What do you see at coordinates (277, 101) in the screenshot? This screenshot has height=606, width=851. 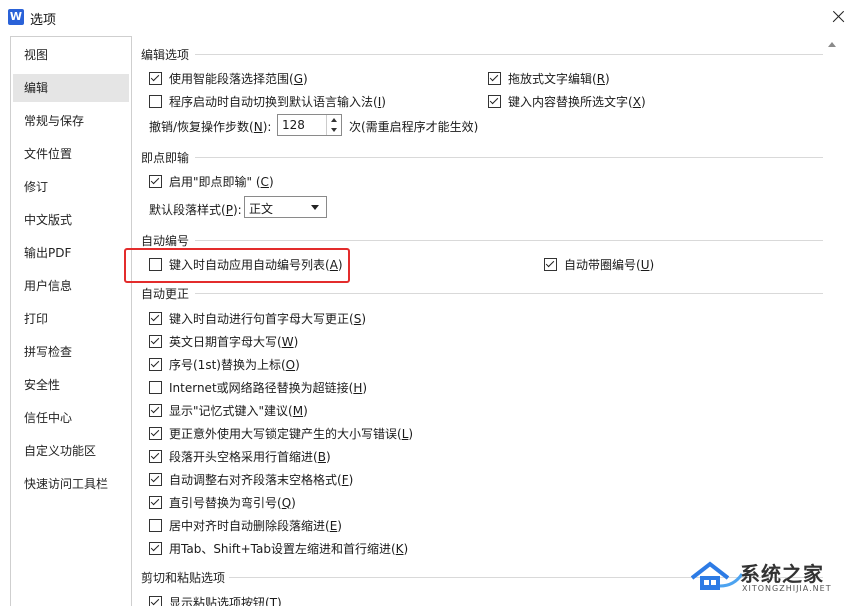 I see `checkbox-label: 程序启动时自动切换到默认语言输入法(I)` at bounding box center [277, 101].